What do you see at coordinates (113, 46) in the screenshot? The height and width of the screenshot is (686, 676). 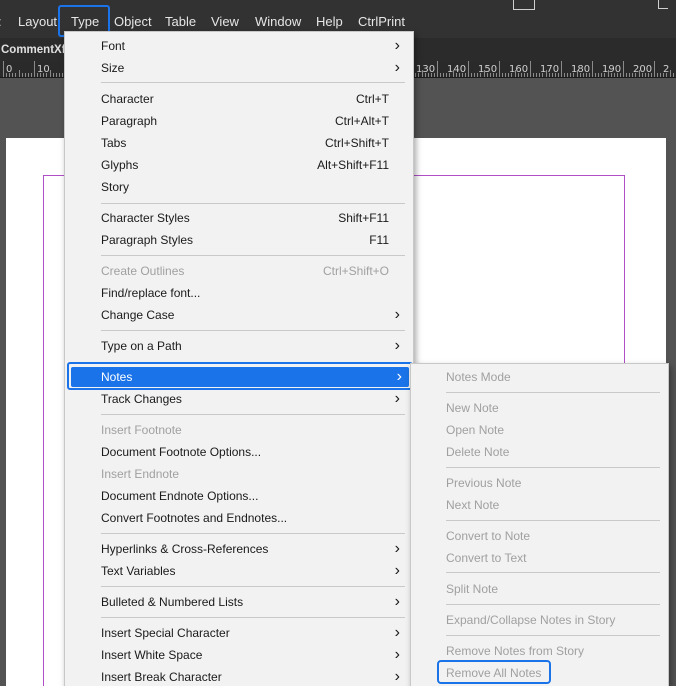 I see `menu-item-label: Font` at bounding box center [113, 46].